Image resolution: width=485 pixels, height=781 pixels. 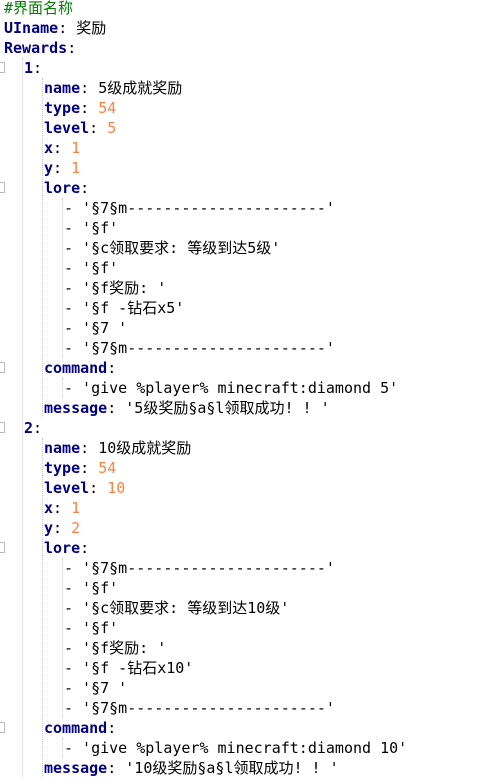 I want to click on code-line: level: 5, so click(x=80, y=128).